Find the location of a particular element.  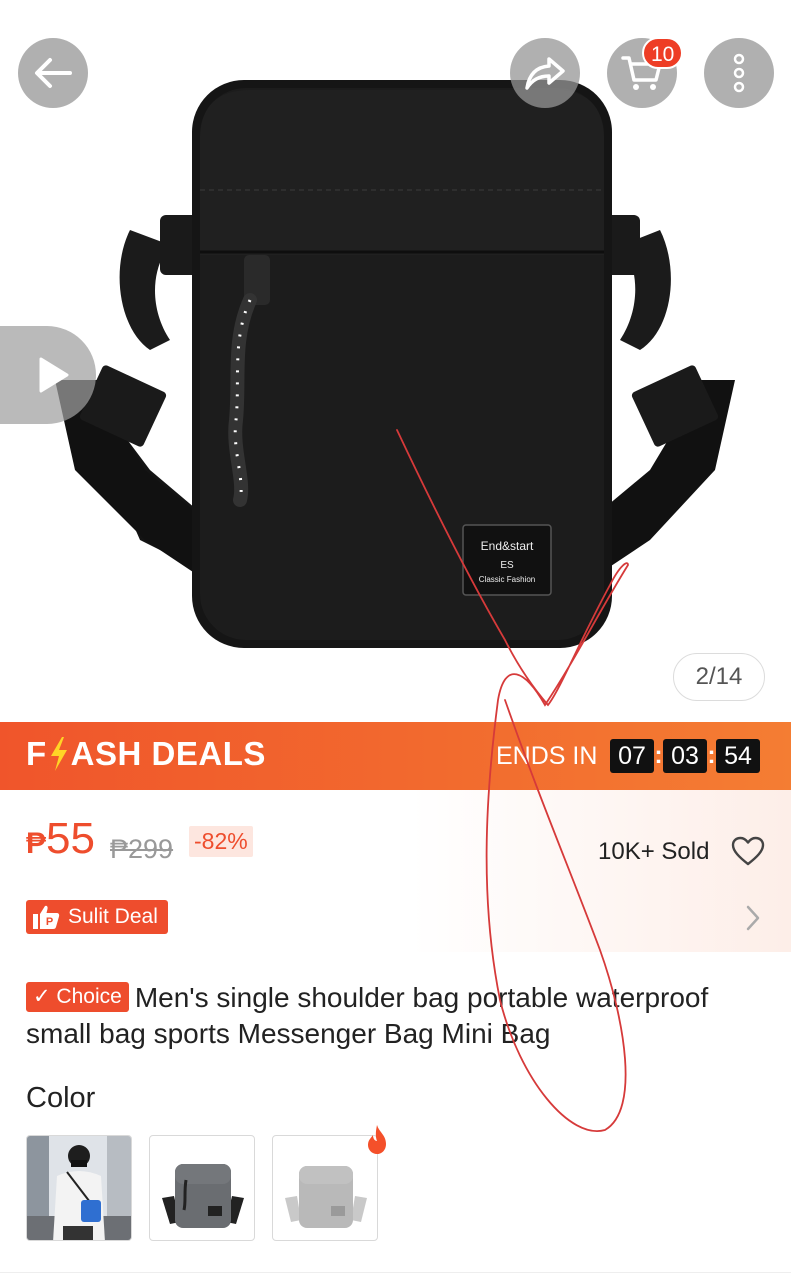

sulit-deal-badge: P Sulit Deal is located at coordinates (97, 917).